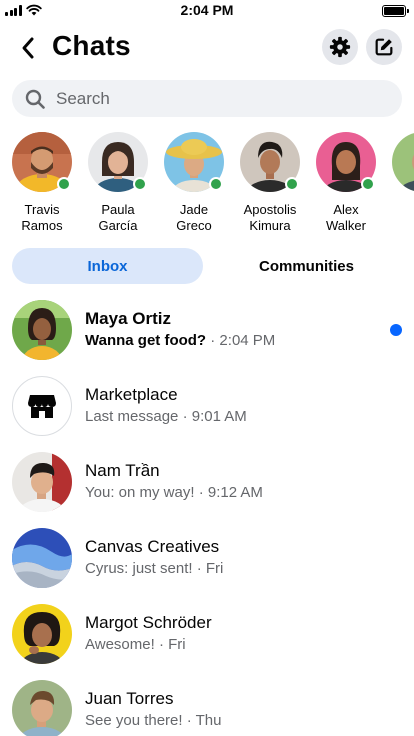  I want to click on status-time: 2:04 PM, so click(207, 10).